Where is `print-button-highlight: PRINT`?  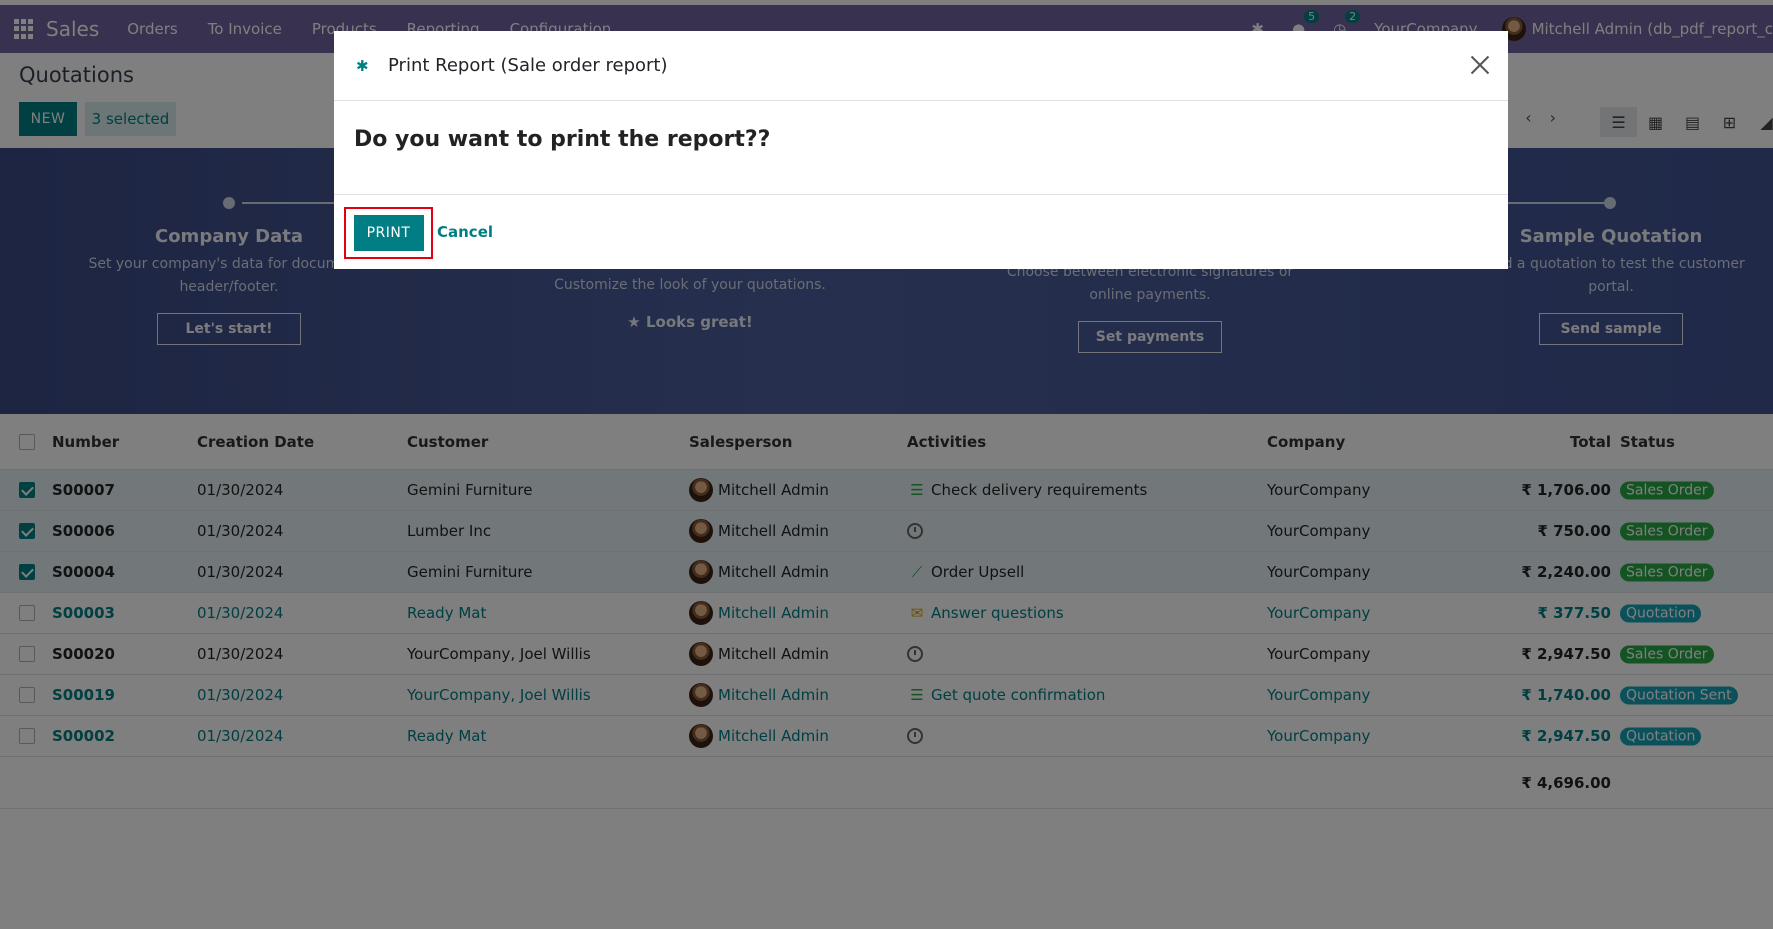 print-button-highlight: PRINT is located at coordinates (388, 233).